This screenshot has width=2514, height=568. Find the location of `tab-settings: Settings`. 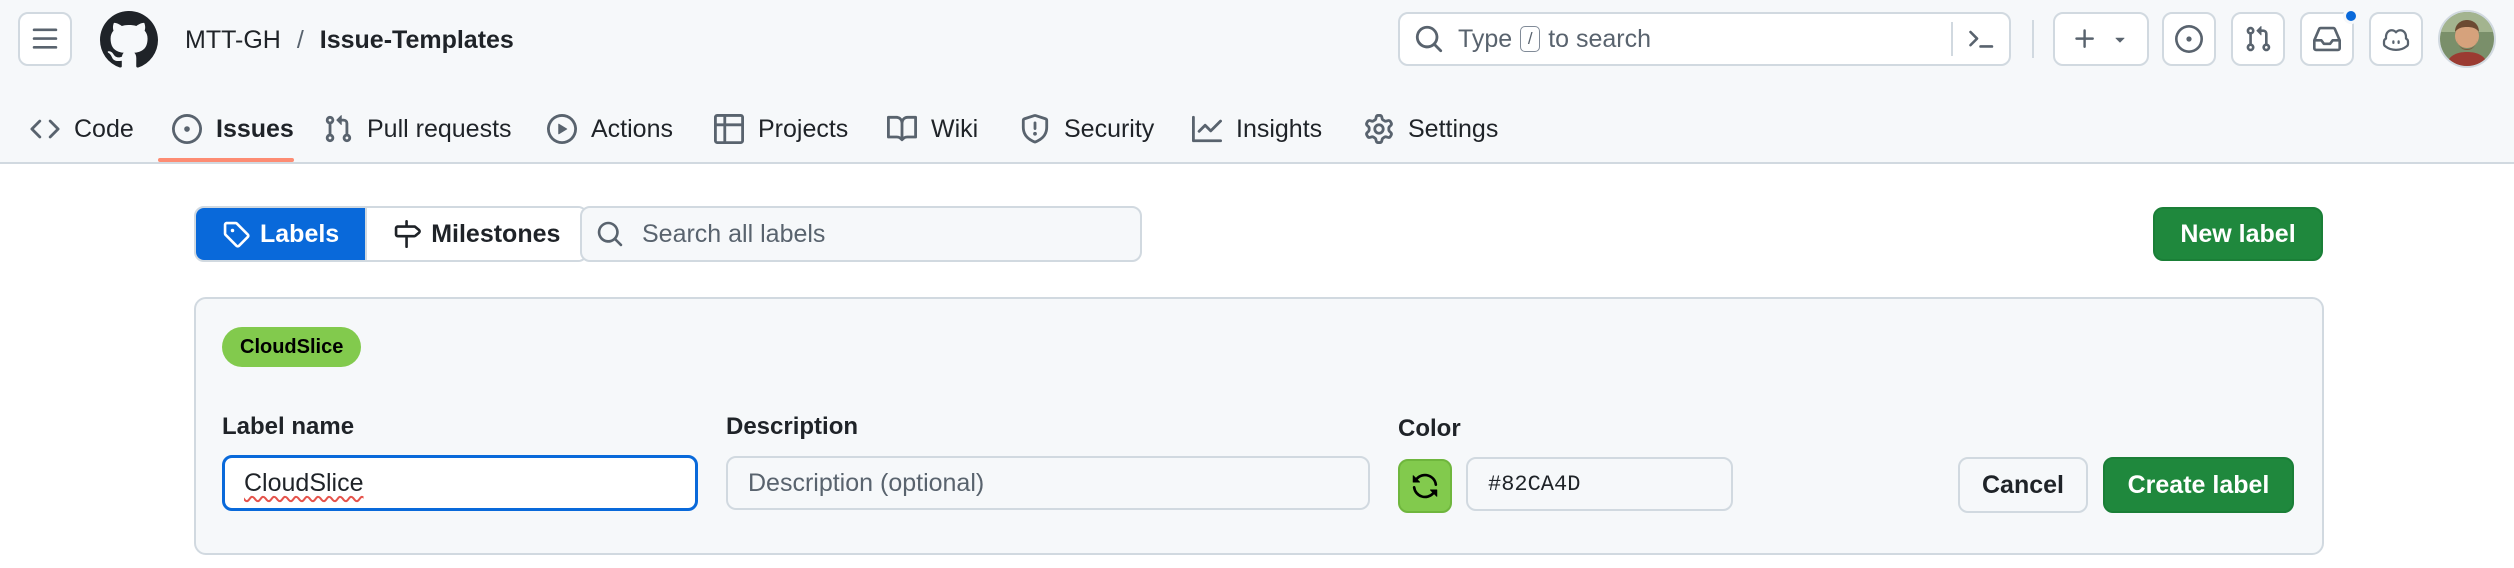

tab-settings: Settings is located at coordinates (1431, 129).